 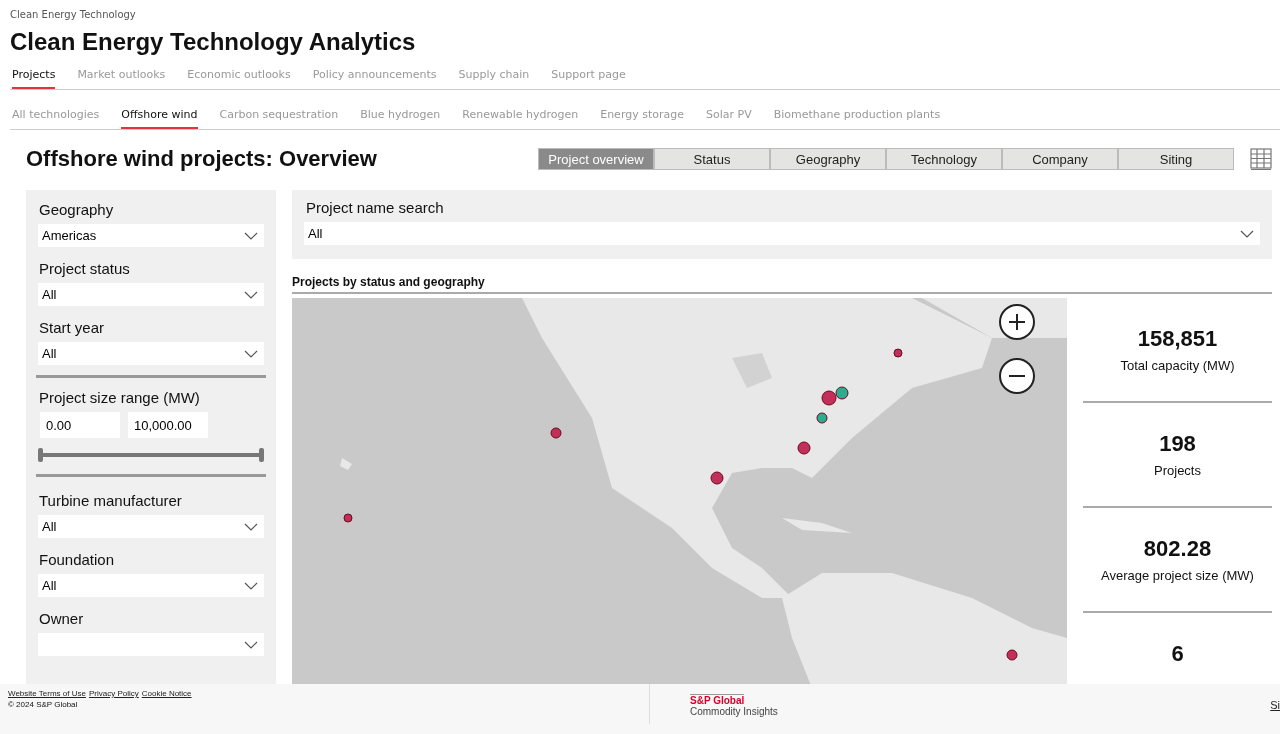 I want to click on copyright: © 2024 S&P Global, so click(x=43, y=704).